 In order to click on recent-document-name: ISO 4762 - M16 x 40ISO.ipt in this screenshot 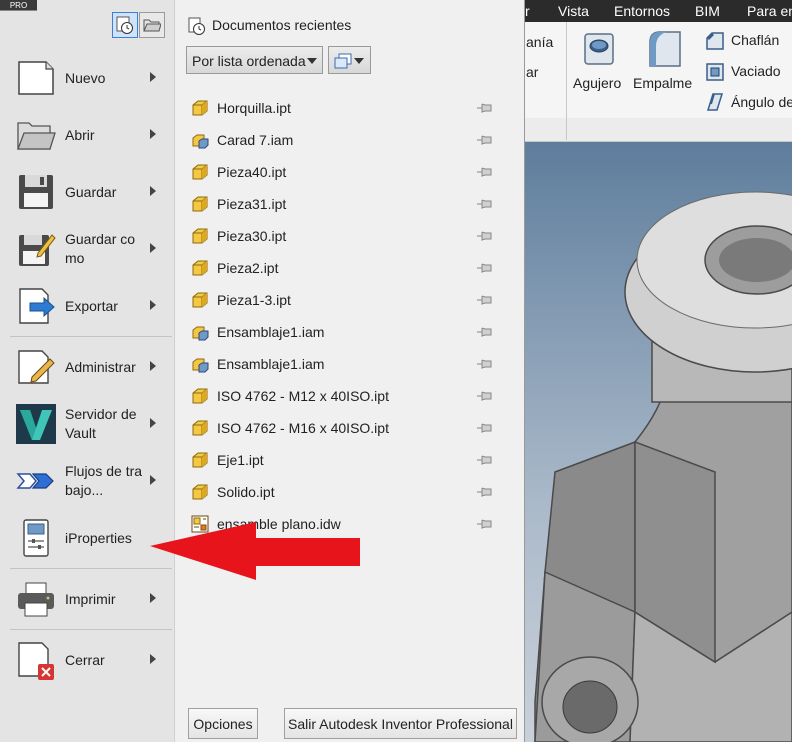, I will do `click(303, 428)`.